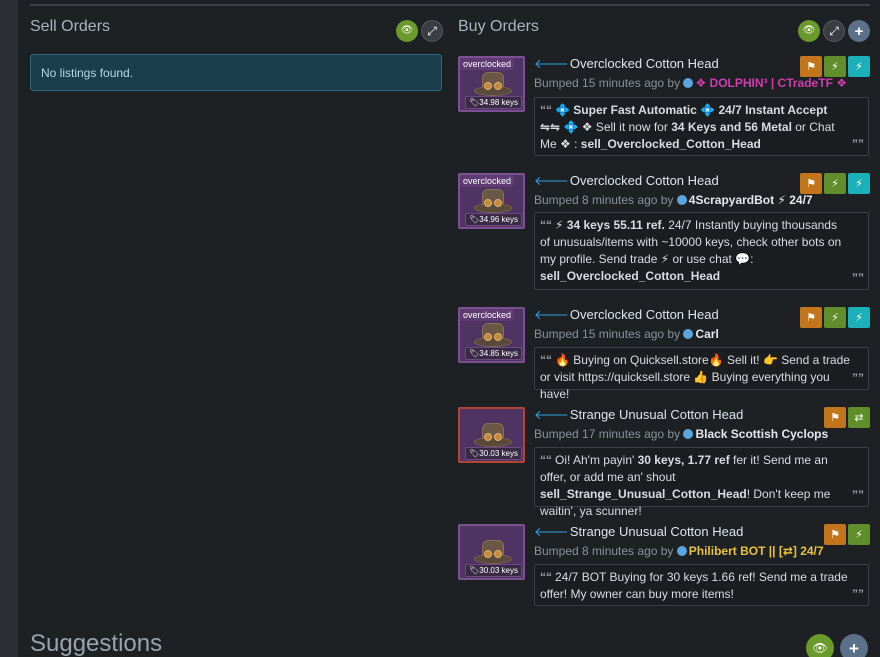 Image resolution: width=880 pixels, height=657 pixels. What do you see at coordinates (236, 72) in the screenshot?
I see `no-listings-alert: No listings found.` at bounding box center [236, 72].